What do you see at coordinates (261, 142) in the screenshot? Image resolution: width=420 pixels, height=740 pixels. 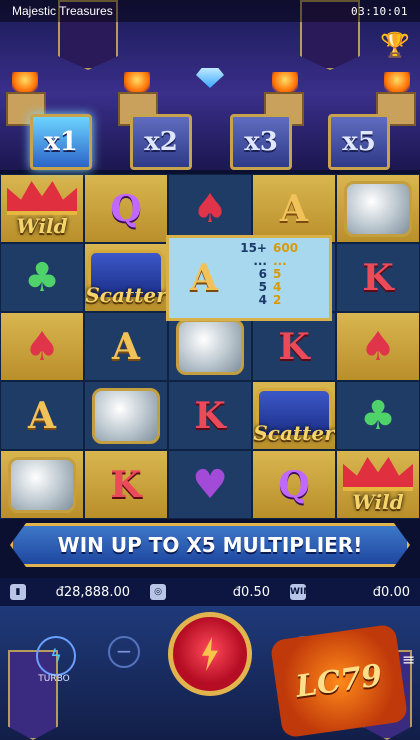 I see `multiplier-x3: x3` at bounding box center [261, 142].